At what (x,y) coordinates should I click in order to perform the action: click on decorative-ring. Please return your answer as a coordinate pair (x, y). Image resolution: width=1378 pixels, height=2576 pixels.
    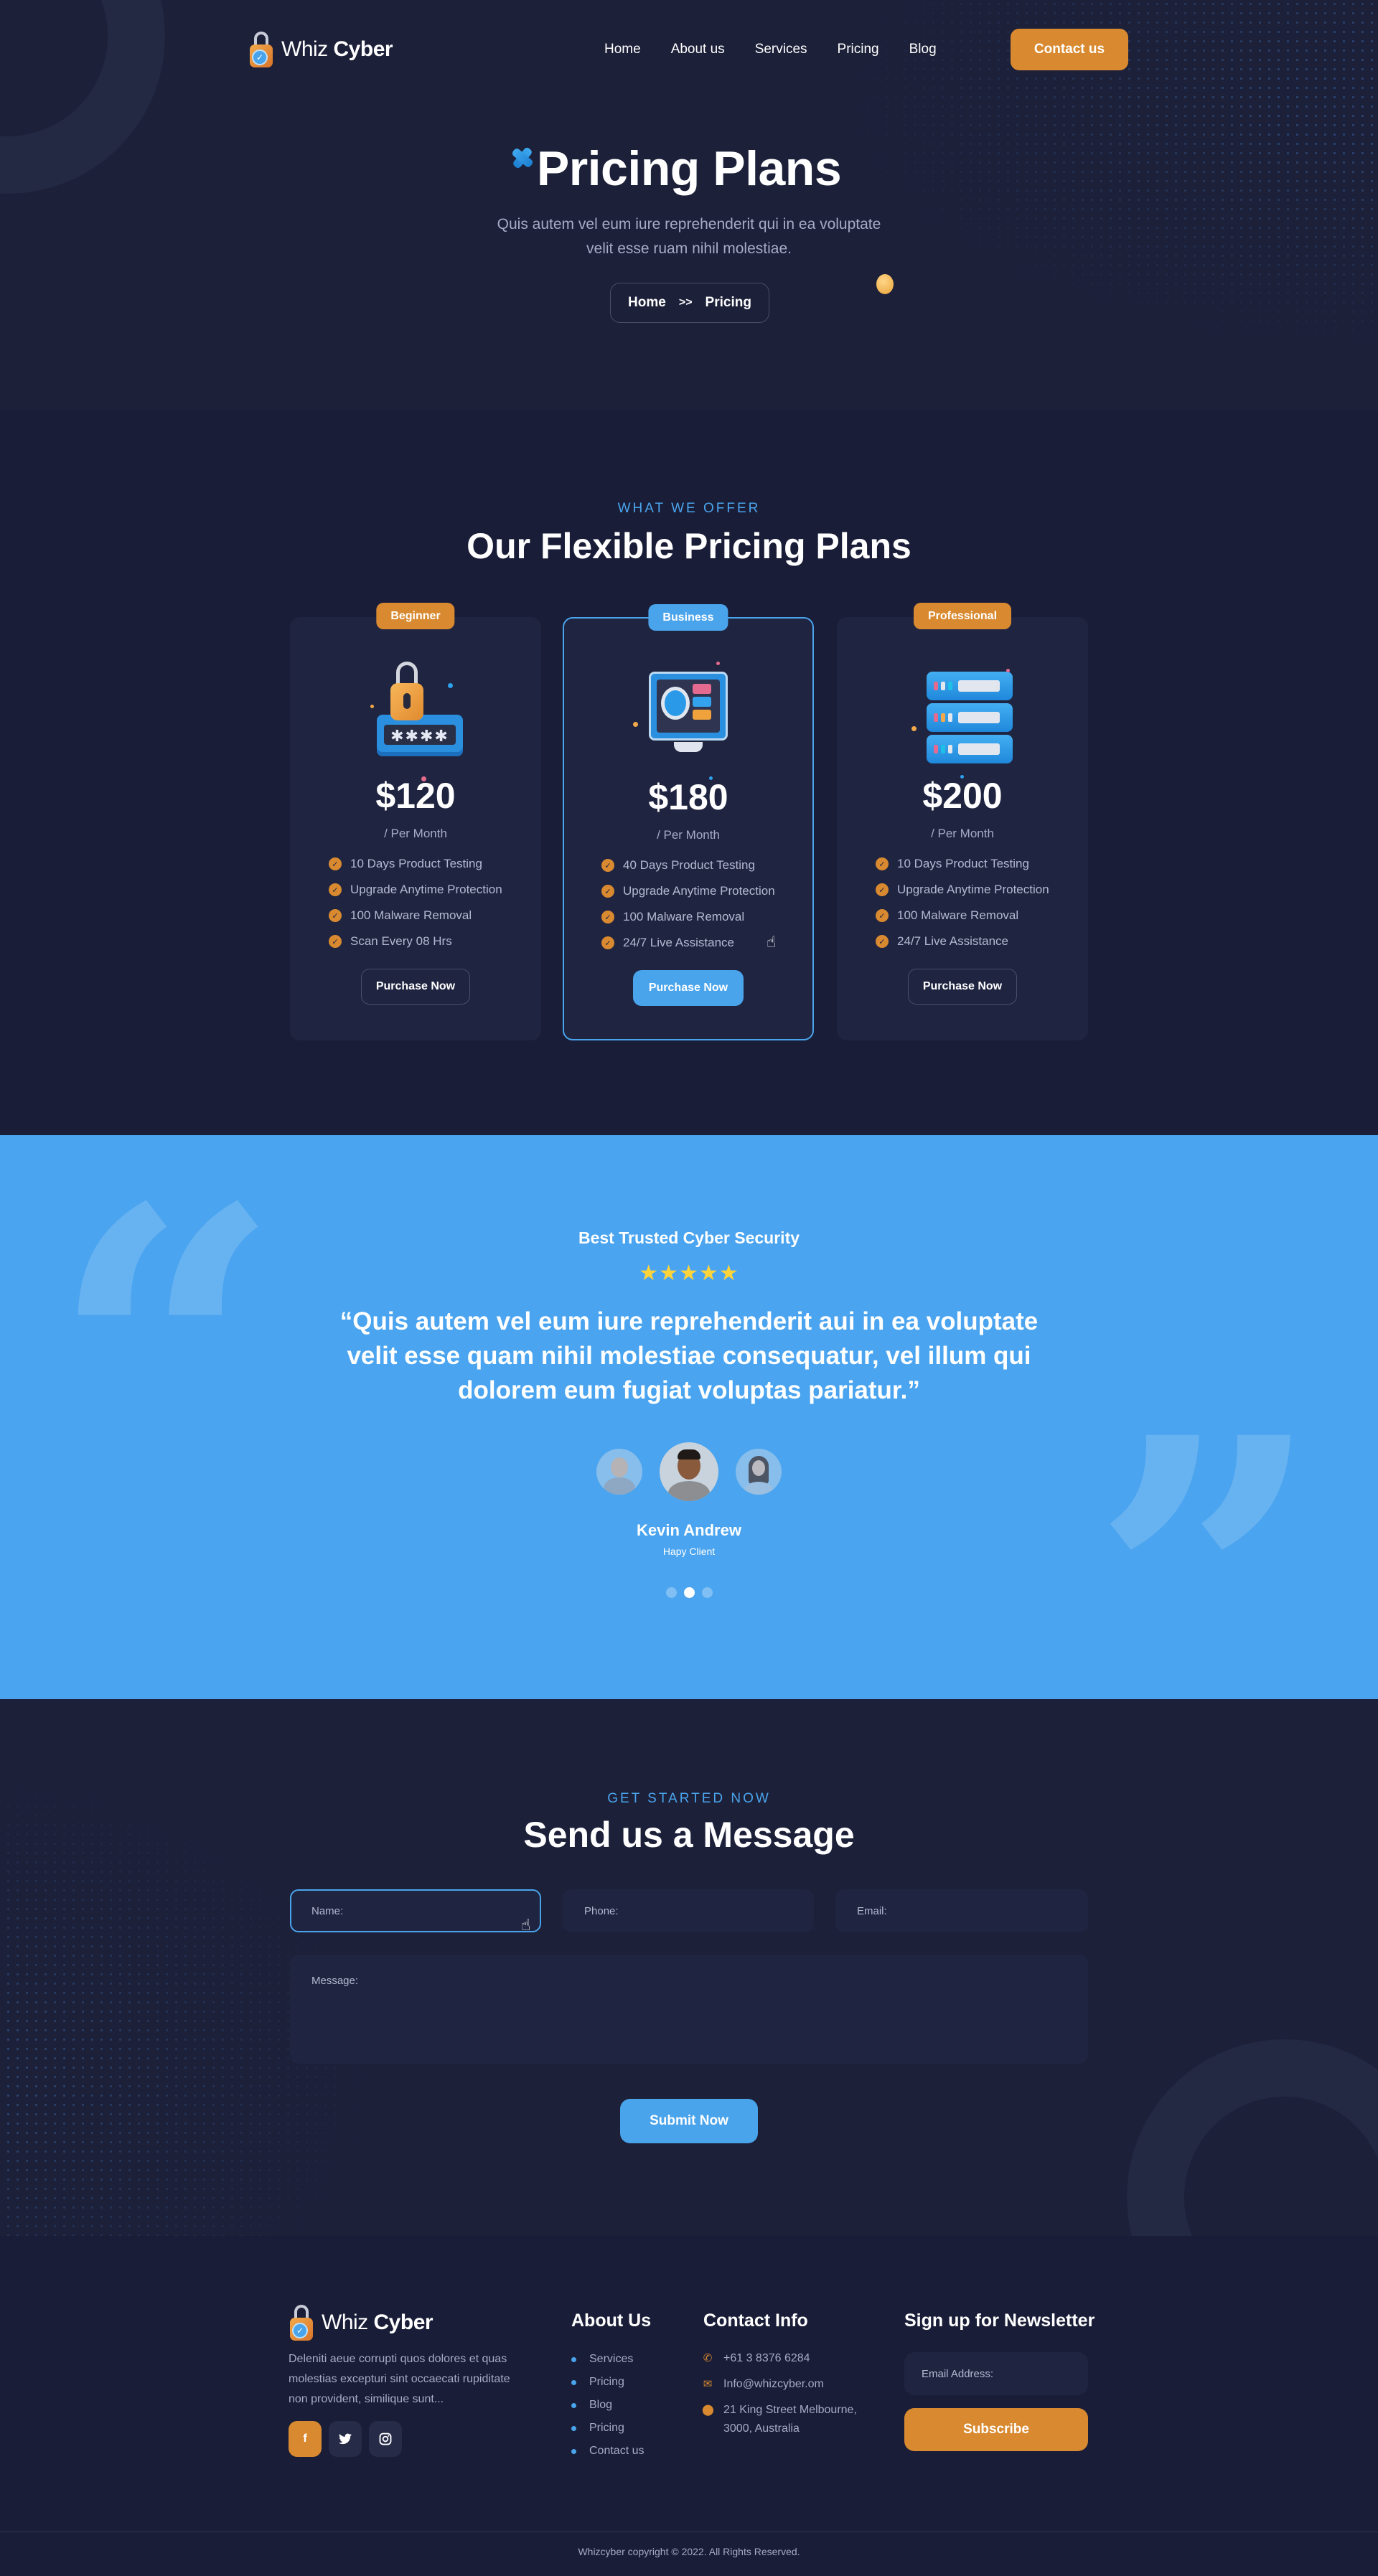
    Looking at the image, I should click on (1252, 2137).